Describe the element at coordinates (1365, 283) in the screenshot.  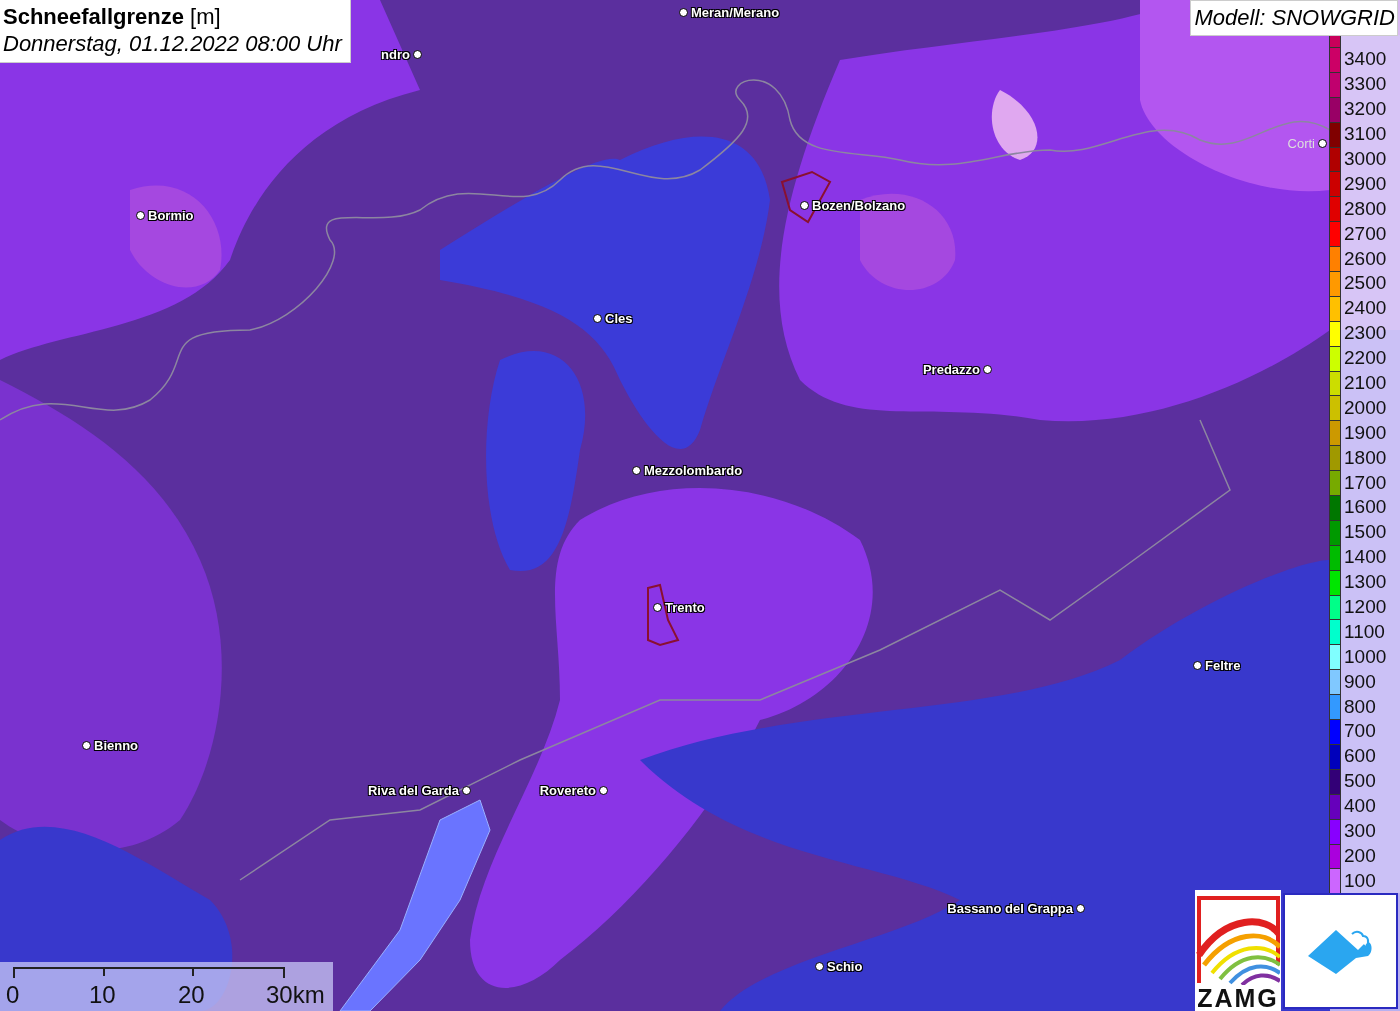
I see `legend-label: 2500` at that location.